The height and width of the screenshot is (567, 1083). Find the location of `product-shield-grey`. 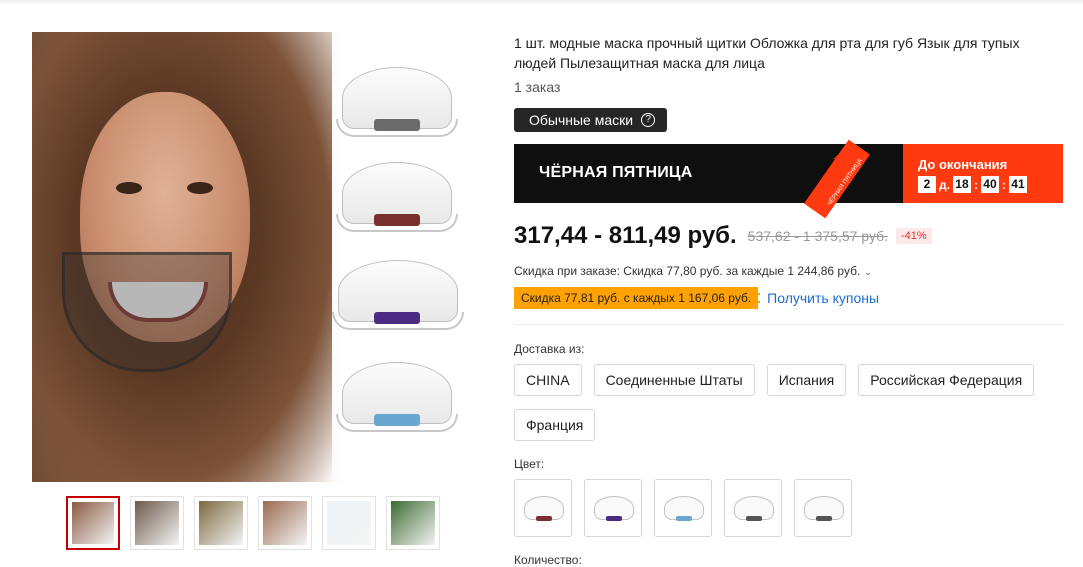

product-shield-grey is located at coordinates (397, 107).